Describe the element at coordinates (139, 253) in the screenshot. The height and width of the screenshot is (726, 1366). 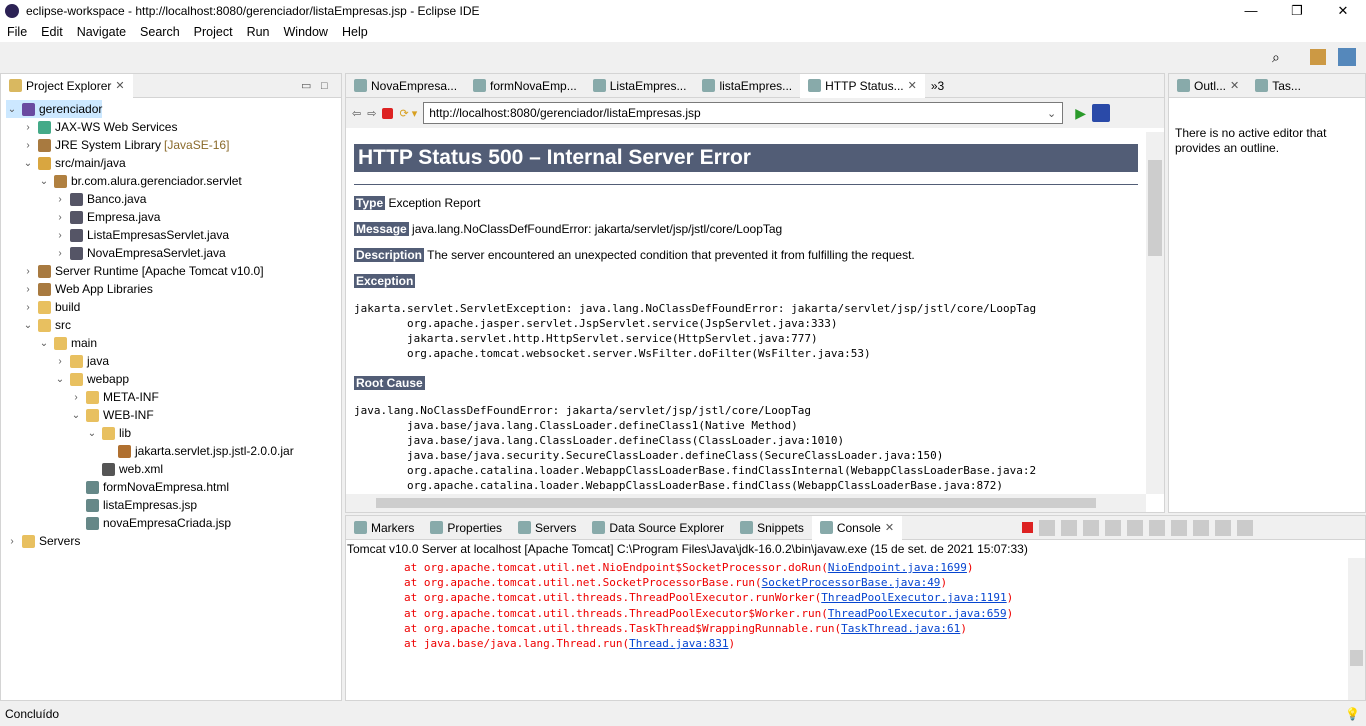
I see `tree-item: › NovaEmpresaServlet.java` at that location.